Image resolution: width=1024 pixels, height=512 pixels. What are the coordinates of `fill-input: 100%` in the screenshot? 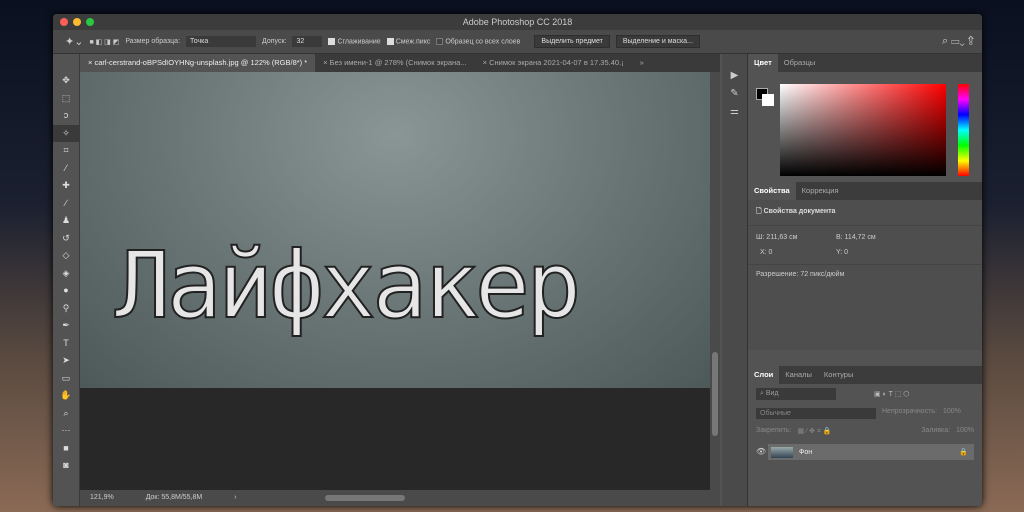 It's located at (965, 431).